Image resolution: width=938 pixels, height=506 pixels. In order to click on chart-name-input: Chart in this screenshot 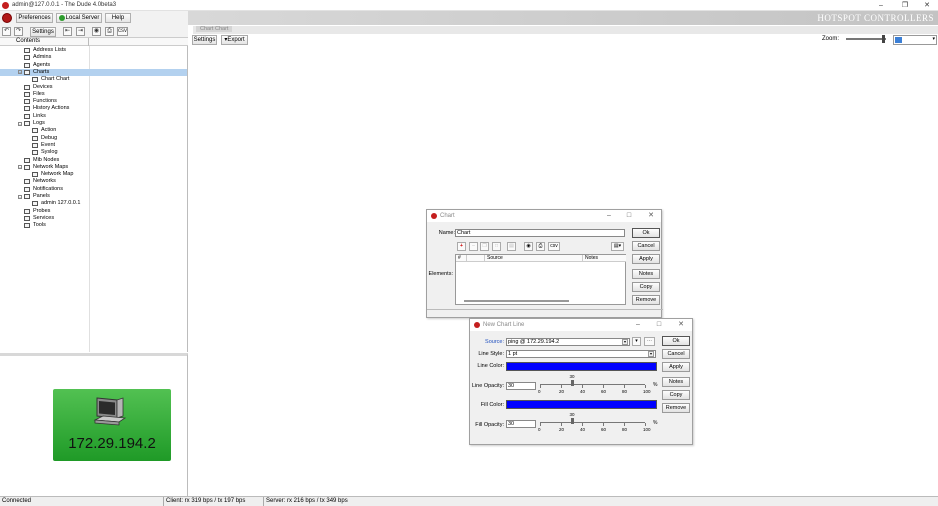, I will do `click(540, 233)`.